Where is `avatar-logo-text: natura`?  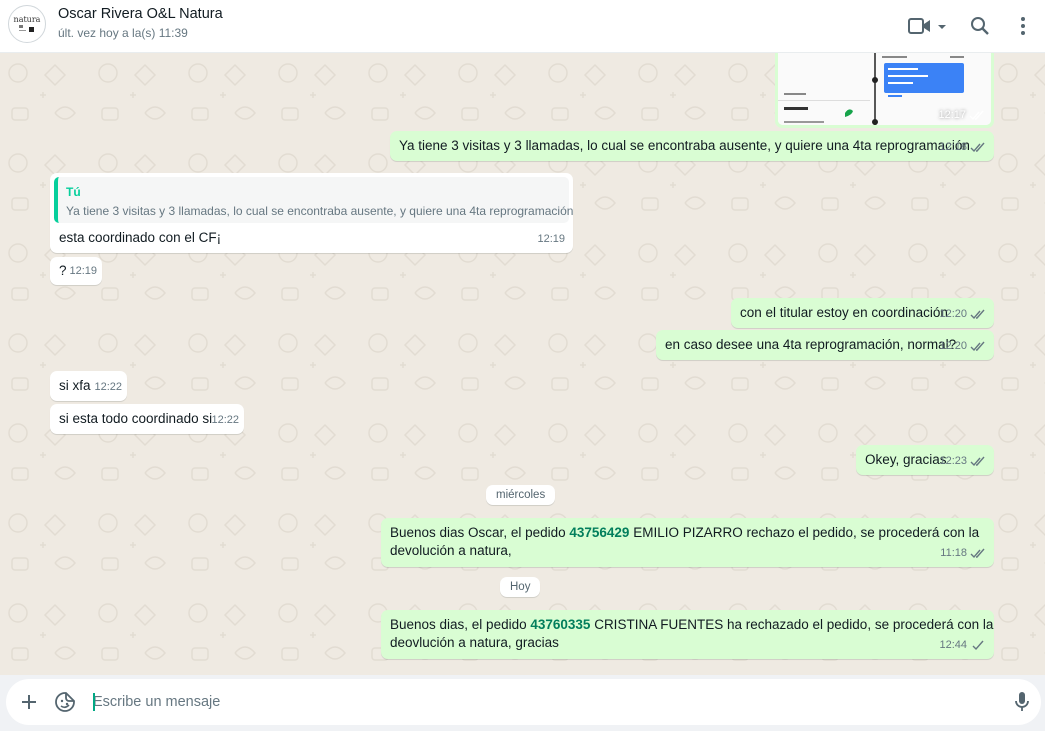
avatar-logo-text: natura is located at coordinates (27, 19).